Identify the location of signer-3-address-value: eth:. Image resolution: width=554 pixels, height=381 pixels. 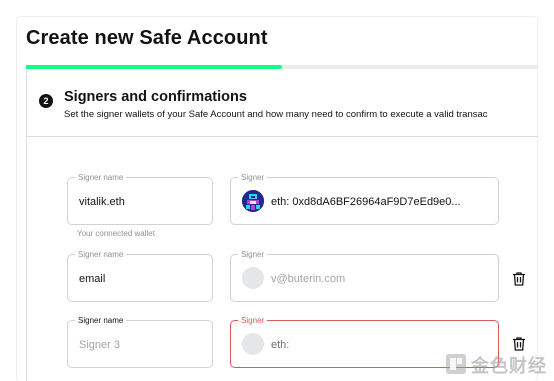
(280, 345).